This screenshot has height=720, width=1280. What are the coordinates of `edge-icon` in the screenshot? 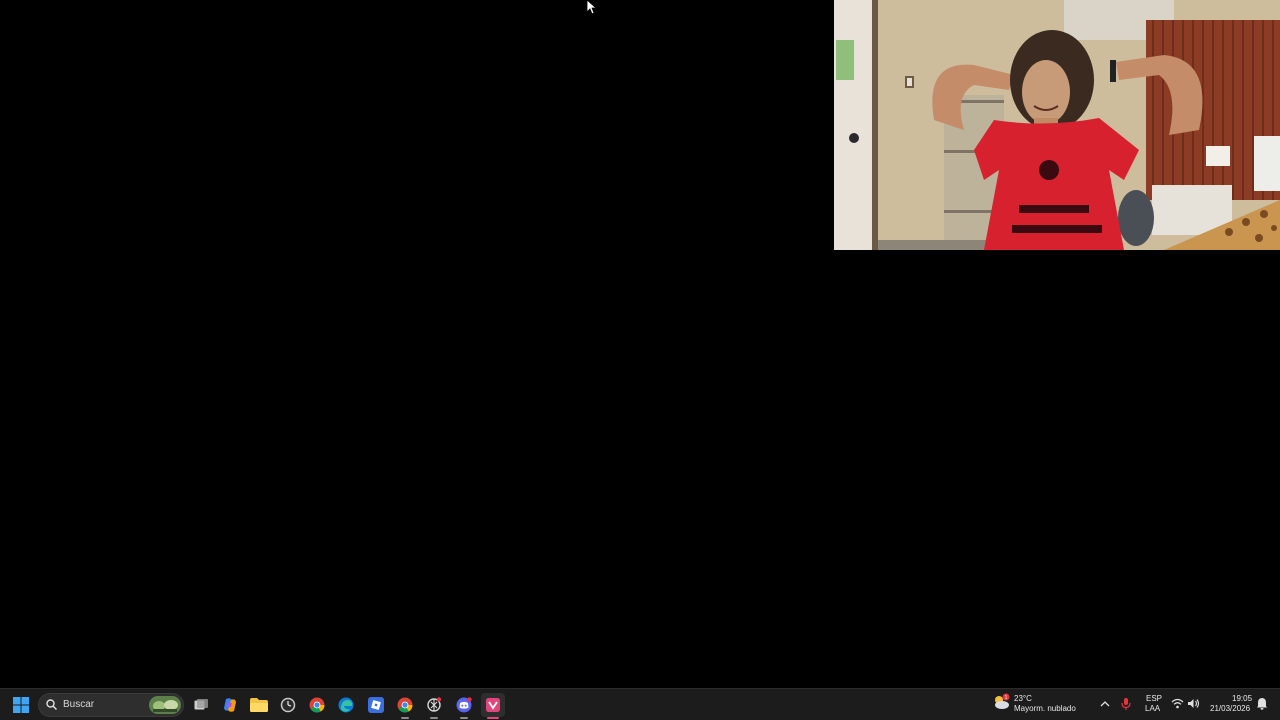 It's located at (346, 705).